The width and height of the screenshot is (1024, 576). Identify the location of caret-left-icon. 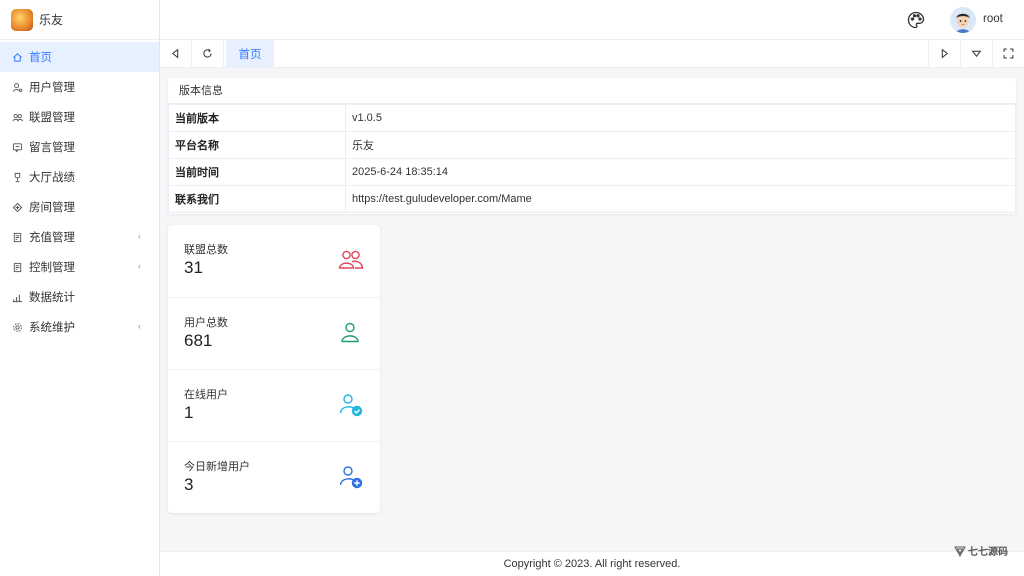
(175, 53).